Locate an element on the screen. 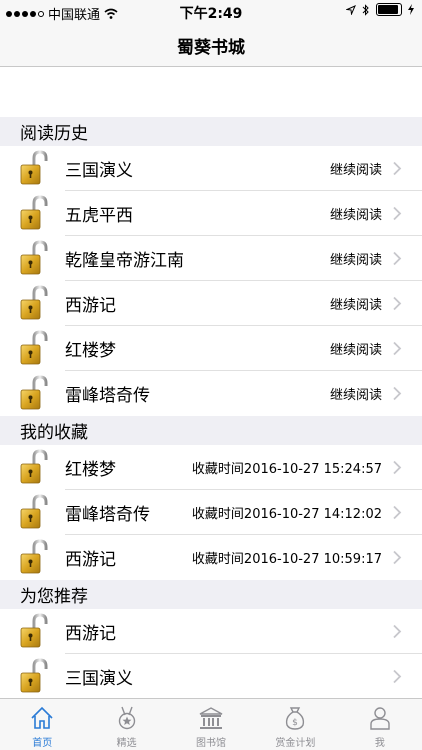 The height and width of the screenshot is (750, 422). history-row: 五虎平西 继续阅读 is located at coordinates (211, 213).